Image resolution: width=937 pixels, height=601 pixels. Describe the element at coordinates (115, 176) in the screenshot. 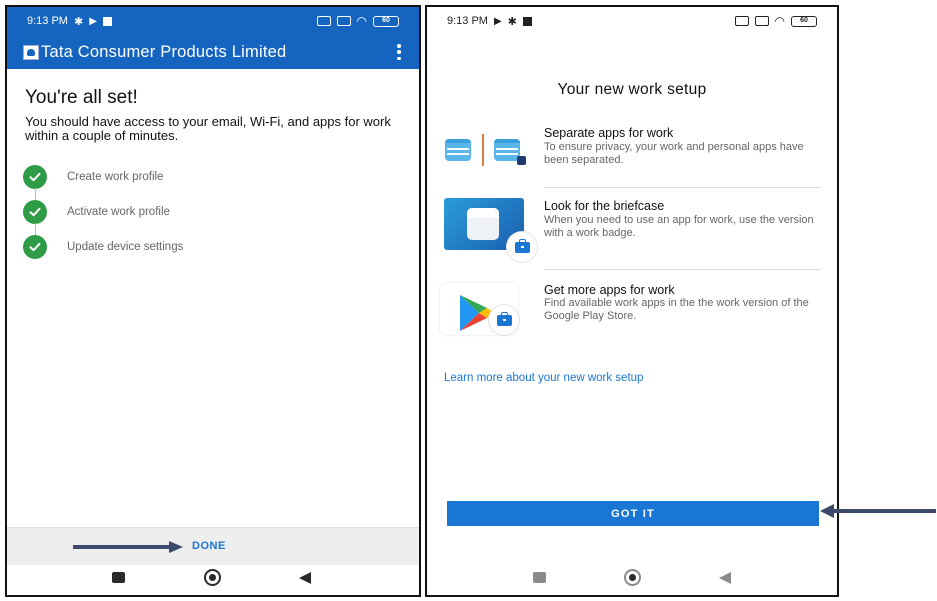

I see `step-label: Create work profile` at that location.